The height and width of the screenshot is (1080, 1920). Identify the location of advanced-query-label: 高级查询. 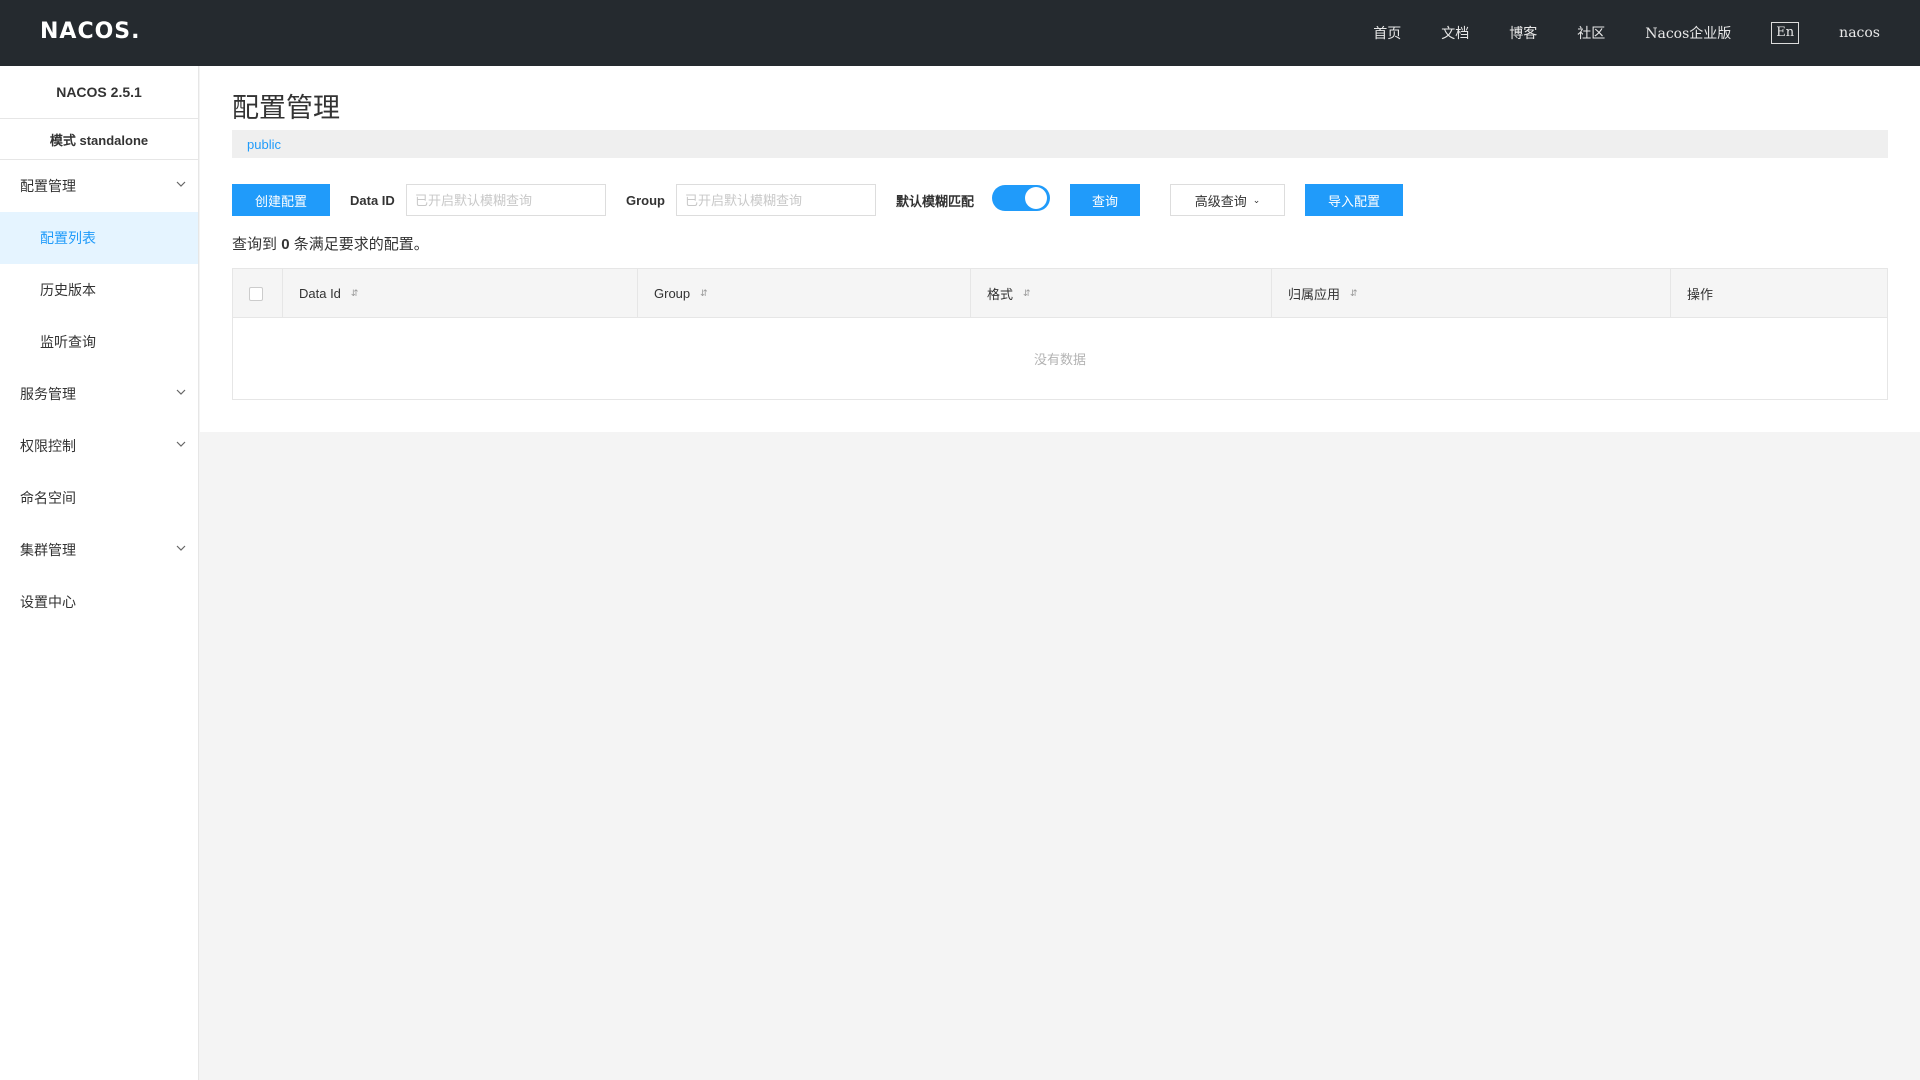
(1220, 201).